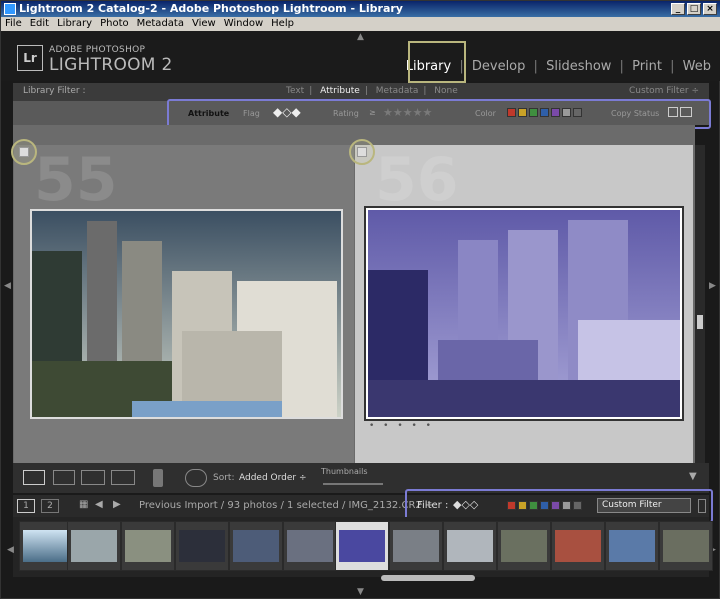 The image size is (720, 599). What do you see at coordinates (664, 91) in the screenshot?
I see `custom-filter-select: Custom Filter ÷` at bounding box center [664, 91].